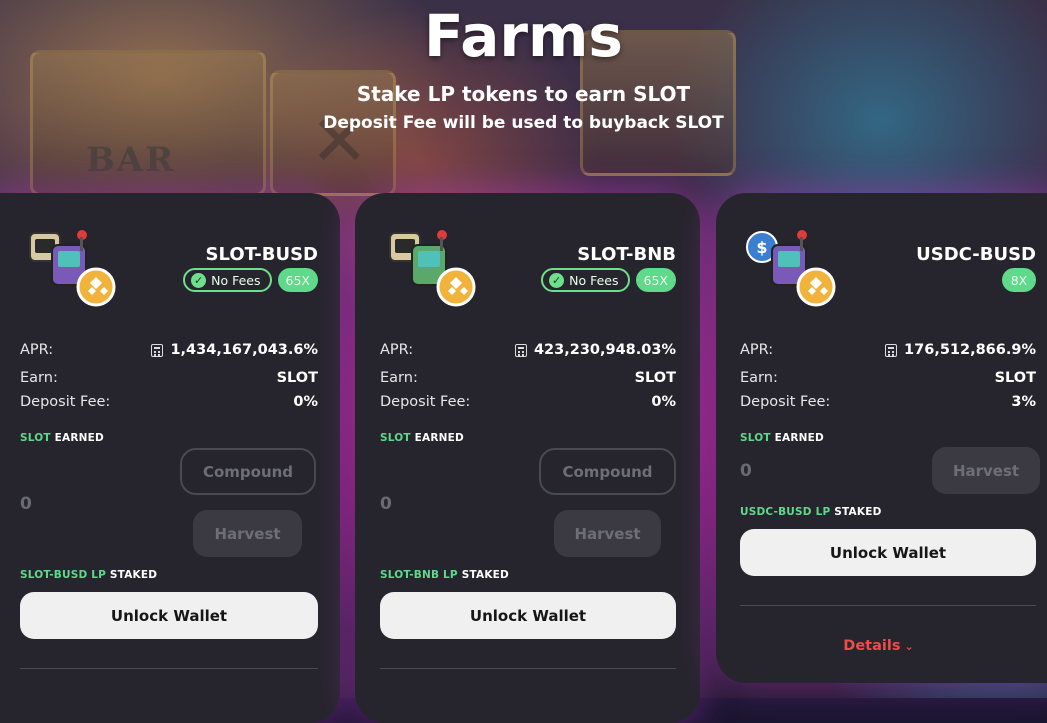 The height and width of the screenshot is (723, 1047). I want to click on apr-row: APR: 423,230,948.03%, so click(528, 350).